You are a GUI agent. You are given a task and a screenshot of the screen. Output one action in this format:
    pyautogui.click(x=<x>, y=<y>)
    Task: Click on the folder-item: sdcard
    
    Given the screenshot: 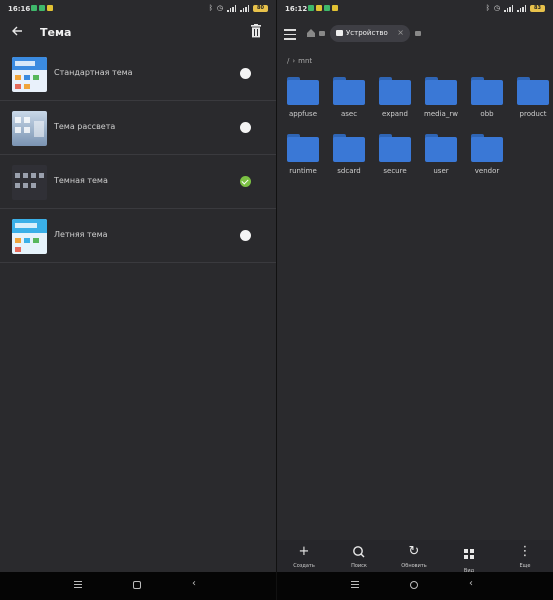 What is the action you would take?
    pyautogui.click(x=349, y=159)
    